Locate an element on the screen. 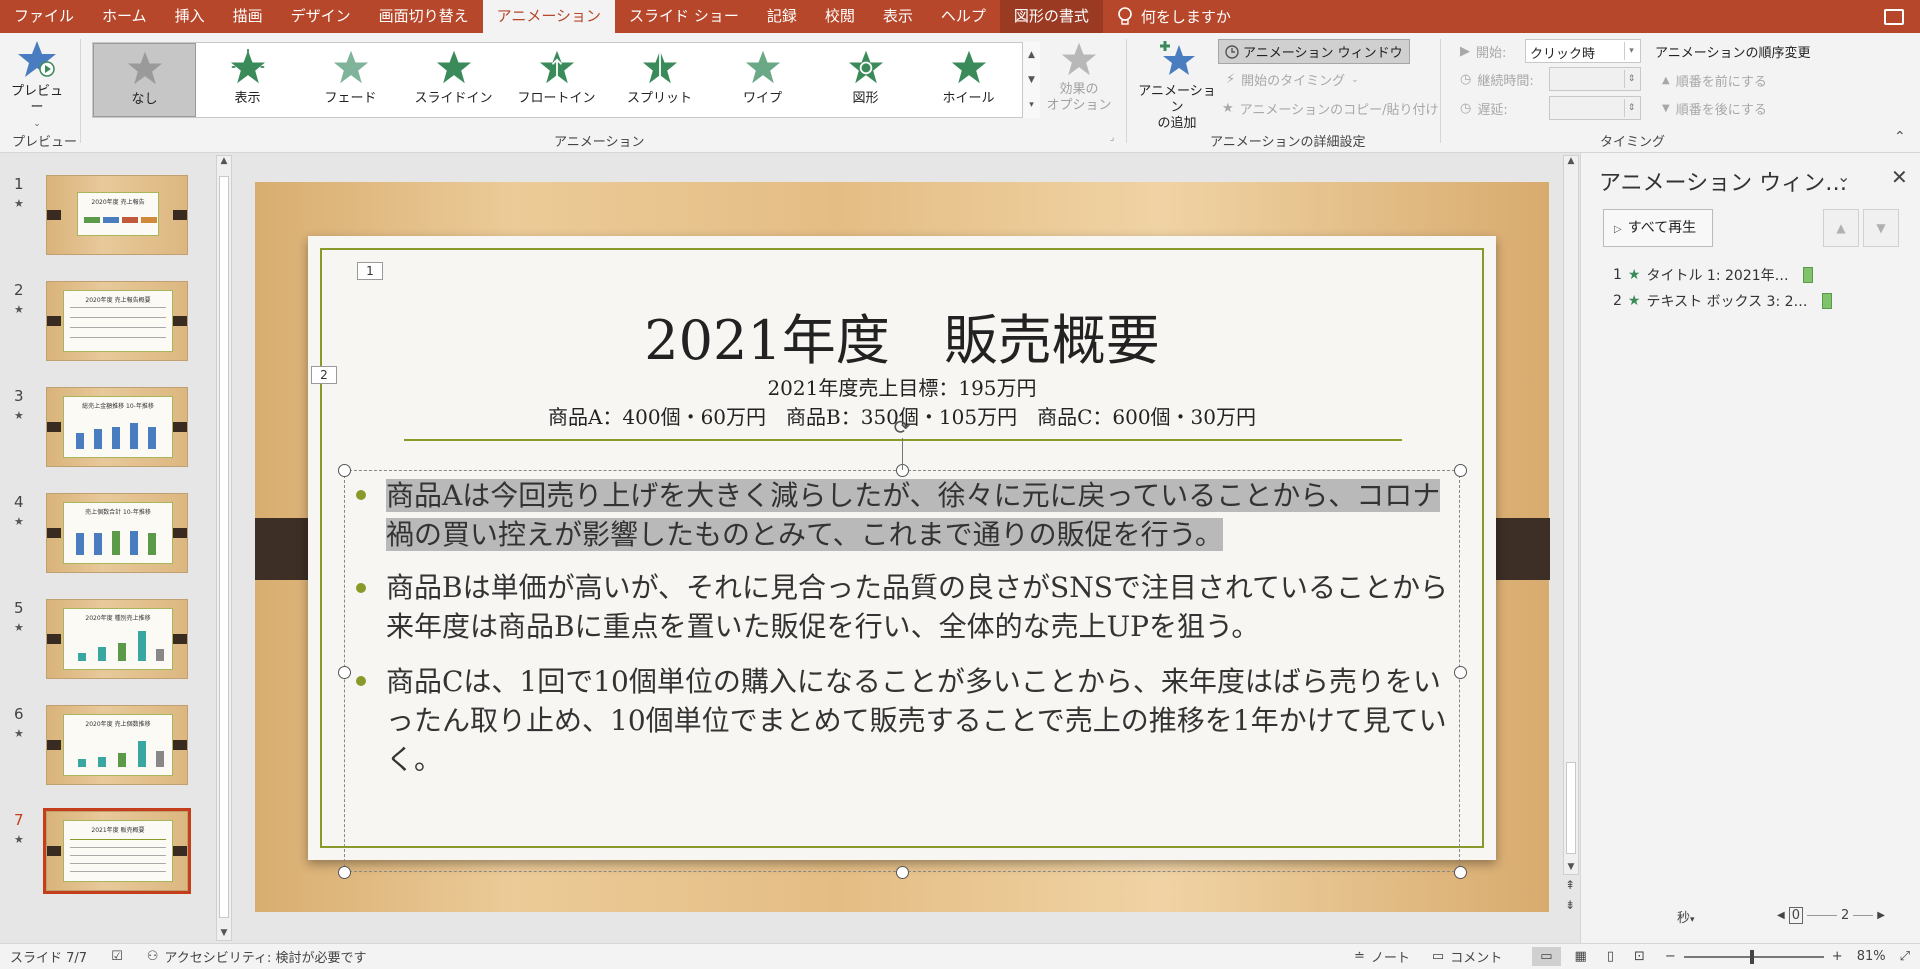  slide-thumbnail-3: 3 ★ 総売上金額推移 10-年推移 is located at coordinates (100, 429).